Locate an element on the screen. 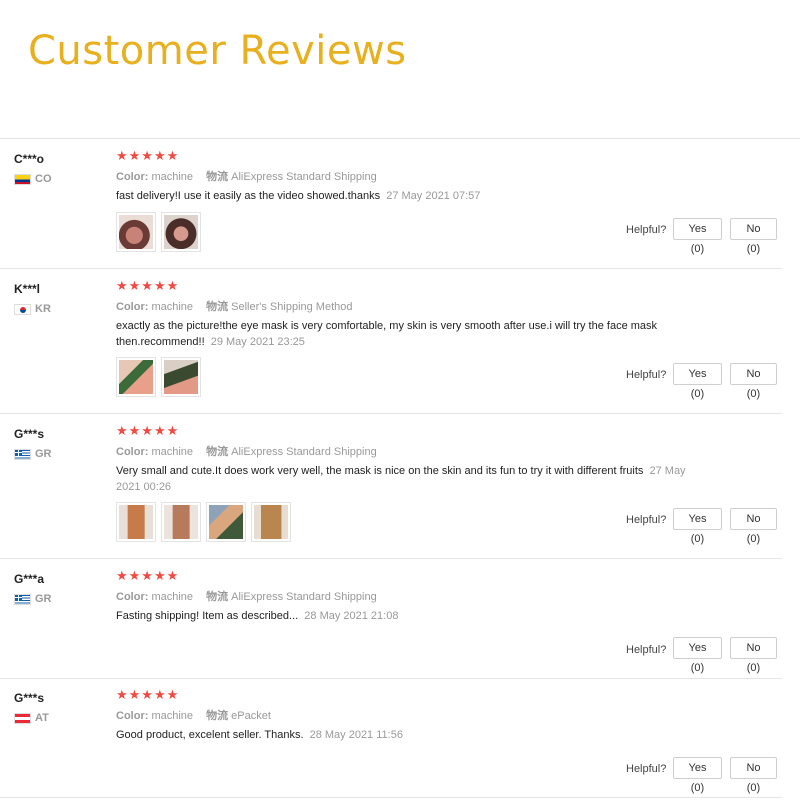 The image size is (800, 800). country-code: CO is located at coordinates (43, 179).